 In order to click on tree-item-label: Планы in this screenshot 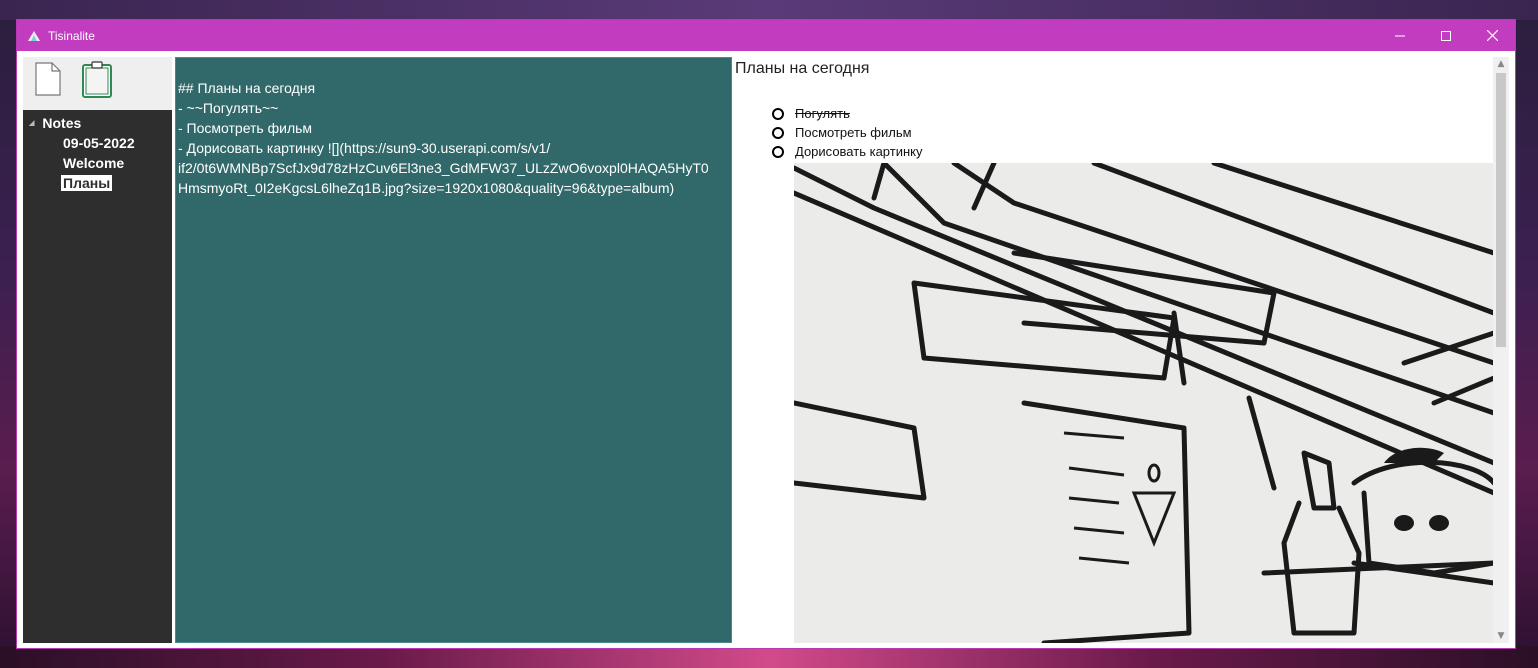, I will do `click(87, 183)`.